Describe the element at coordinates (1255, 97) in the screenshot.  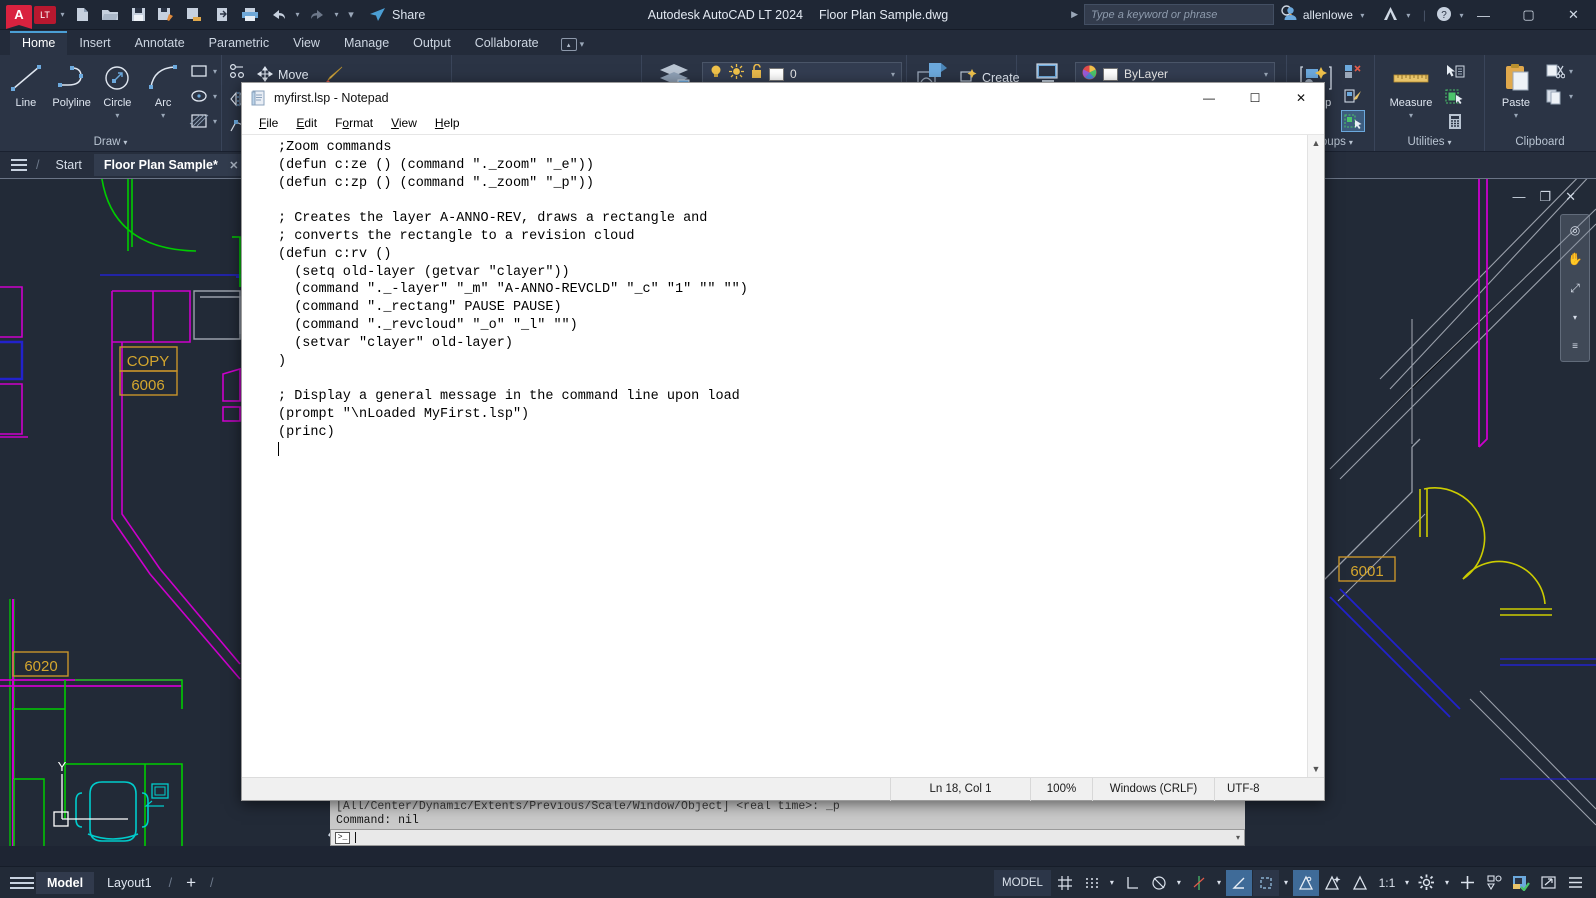
I see `notepad-maximize-button: ☐` at that location.